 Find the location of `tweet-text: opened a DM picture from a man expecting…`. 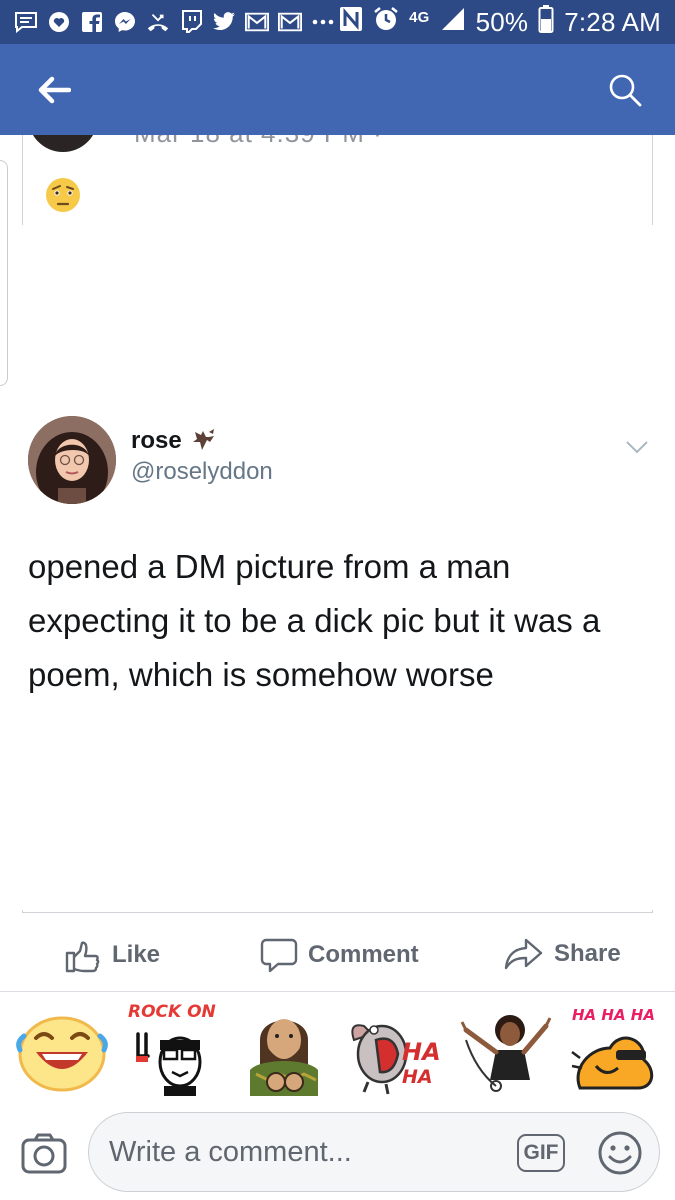

tweet-text: opened a DM picture from a man expecting… is located at coordinates (338, 621).